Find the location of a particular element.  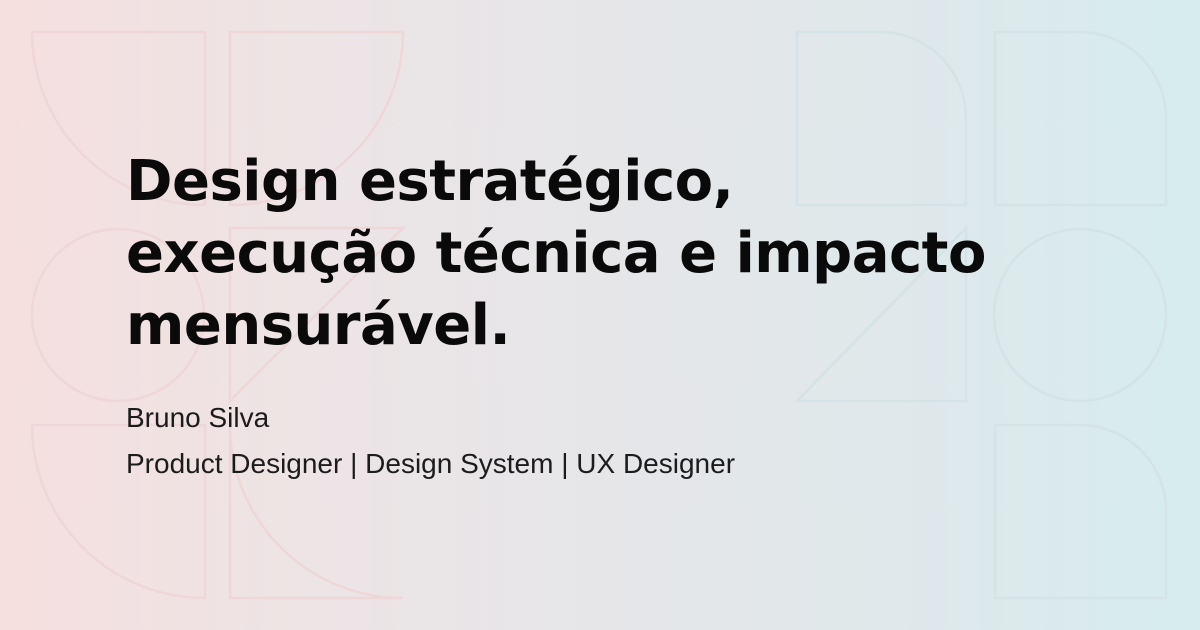

author-name: Bruno Silva is located at coordinates (198, 417).